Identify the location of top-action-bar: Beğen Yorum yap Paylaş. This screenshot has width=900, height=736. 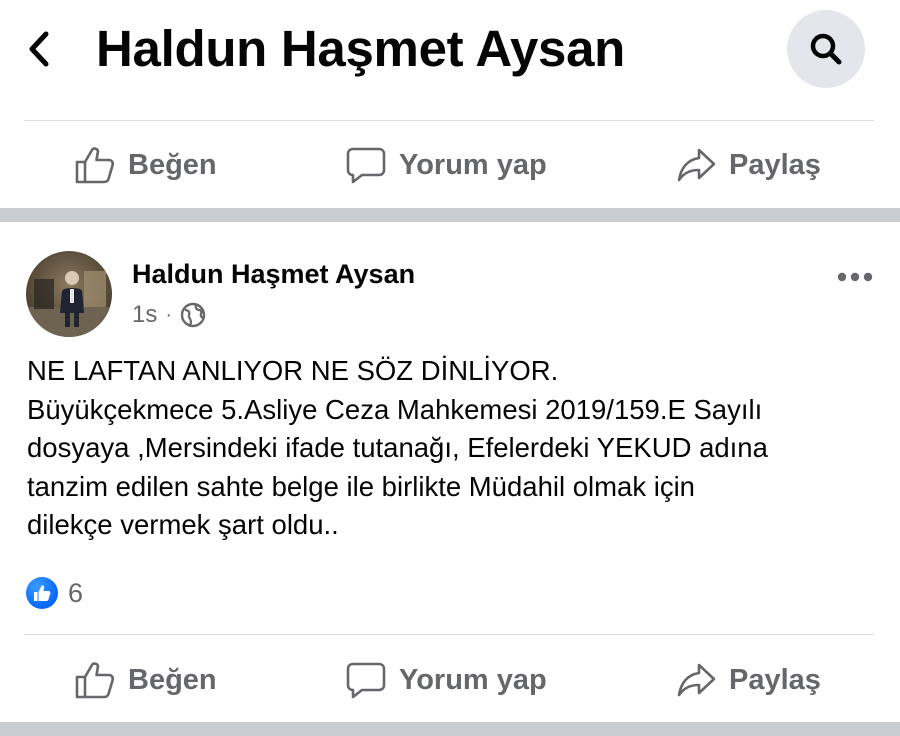
(450, 165).